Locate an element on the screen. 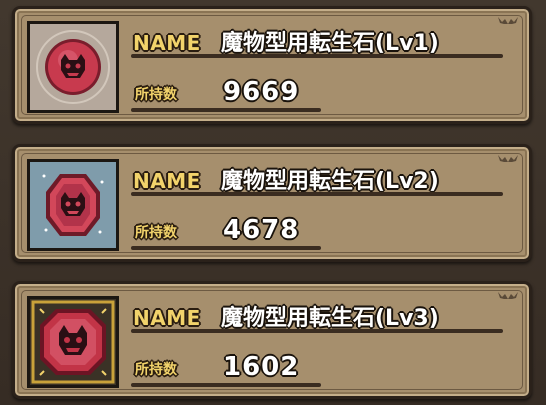  octagon-red-monster-stone-icon is located at coordinates (73, 342).